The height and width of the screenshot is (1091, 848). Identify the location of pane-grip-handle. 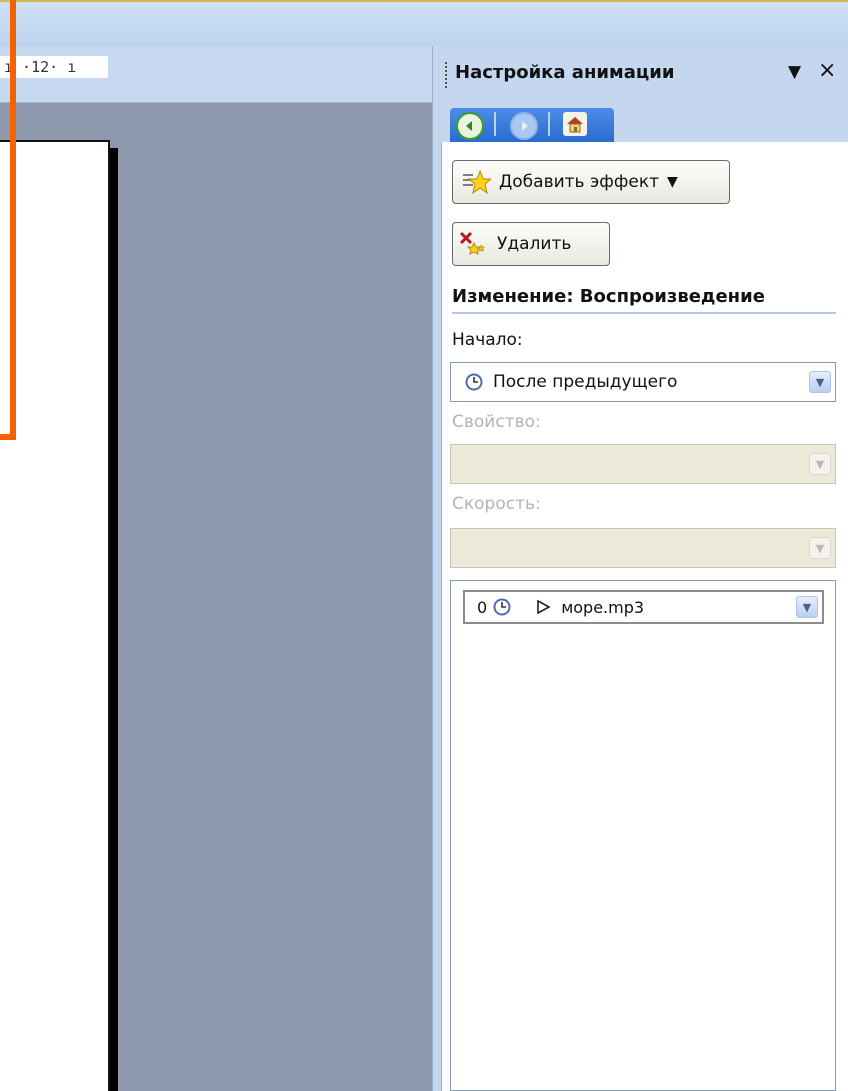
(447, 75).